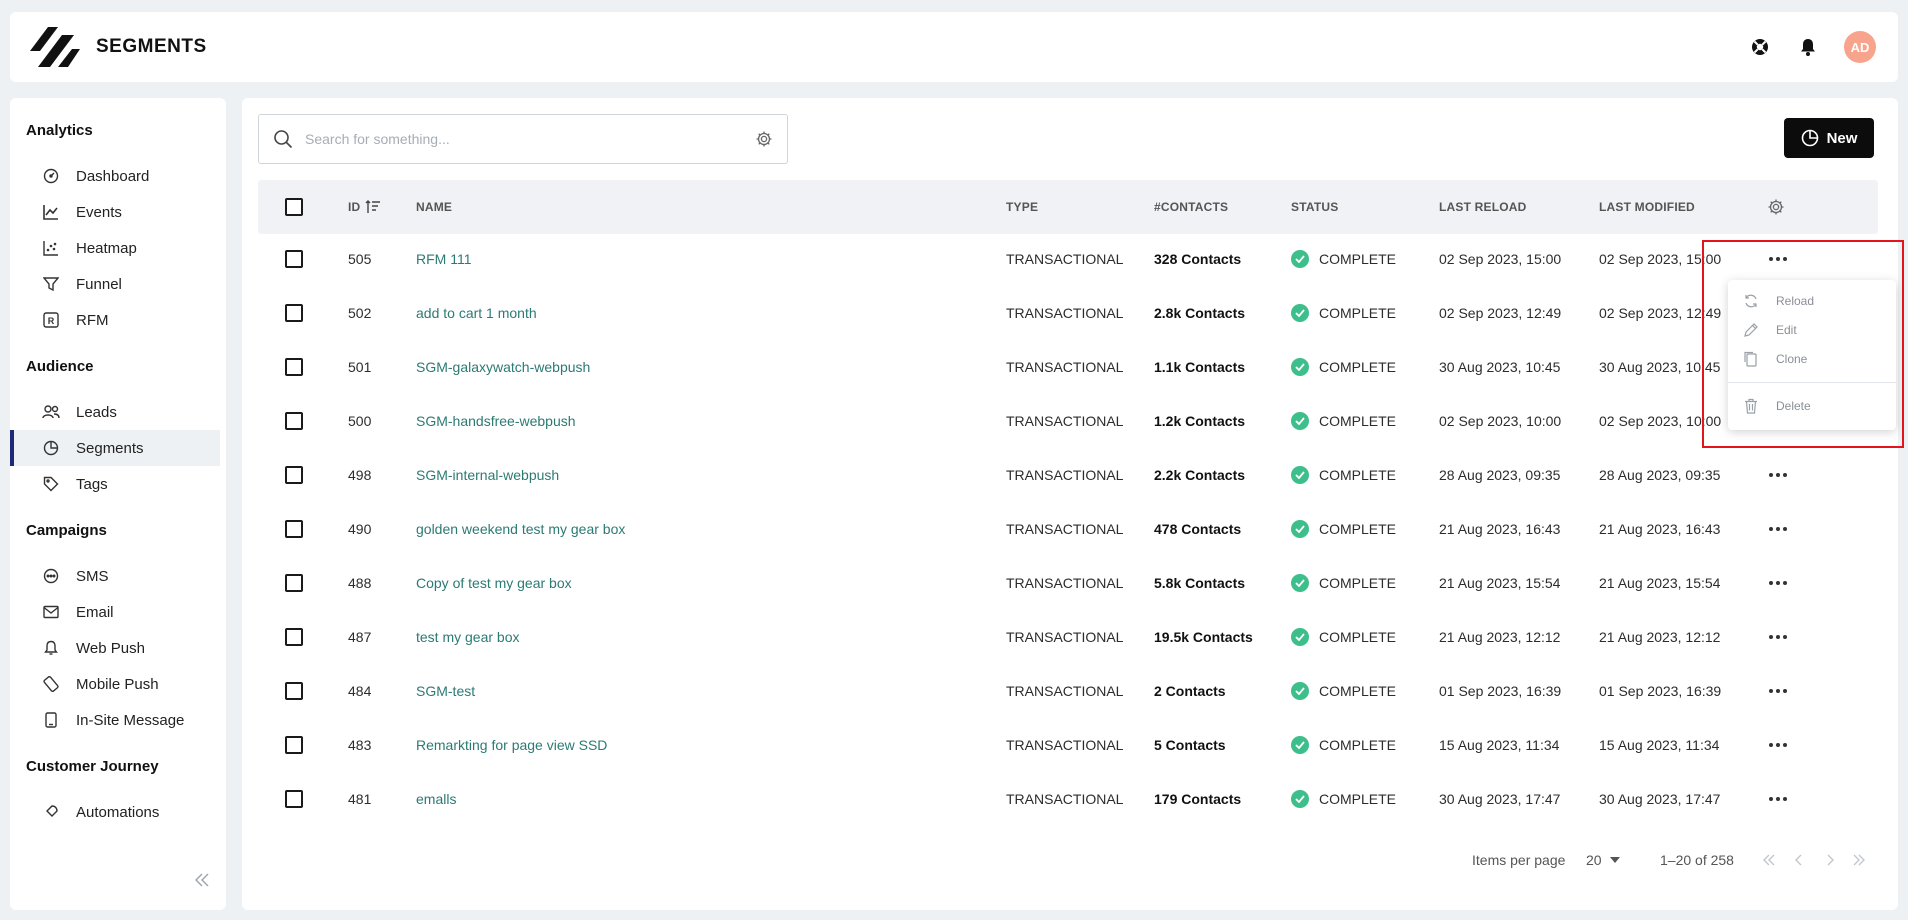  Describe the element at coordinates (1769, 860) in the screenshot. I see `first-page-icon` at that location.